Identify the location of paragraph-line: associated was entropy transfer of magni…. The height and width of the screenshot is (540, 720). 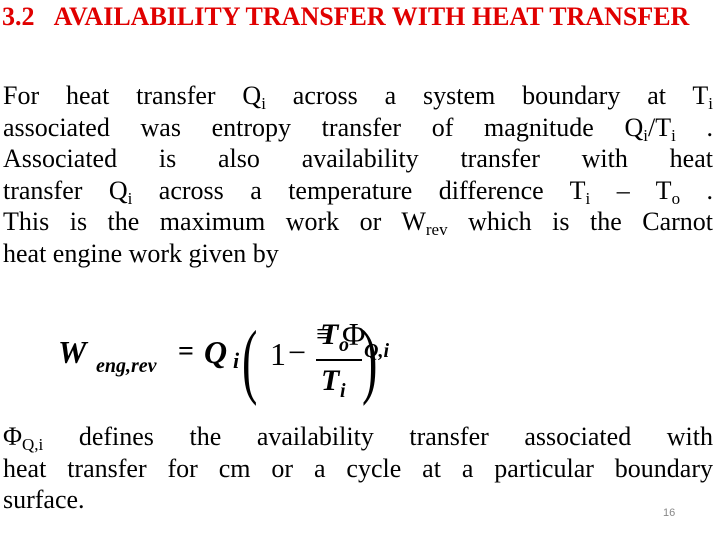
(358, 128).